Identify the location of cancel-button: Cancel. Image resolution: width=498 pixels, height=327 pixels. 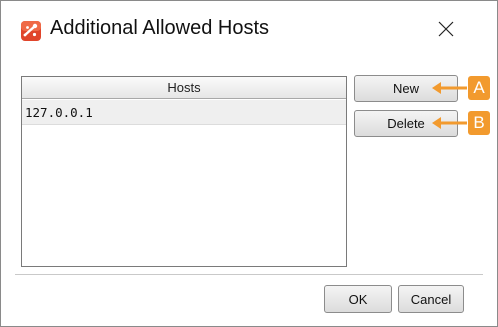
(431, 299).